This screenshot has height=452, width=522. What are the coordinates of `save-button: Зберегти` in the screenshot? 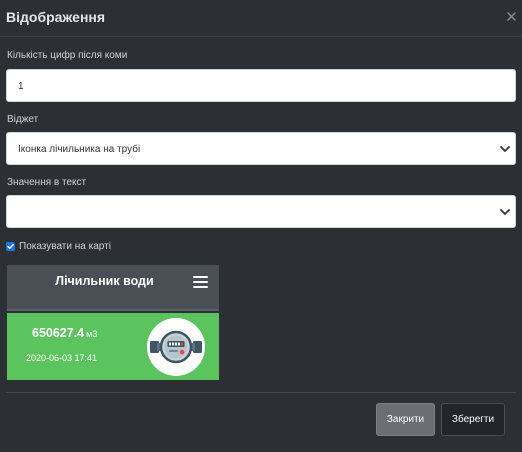 It's located at (473, 419).